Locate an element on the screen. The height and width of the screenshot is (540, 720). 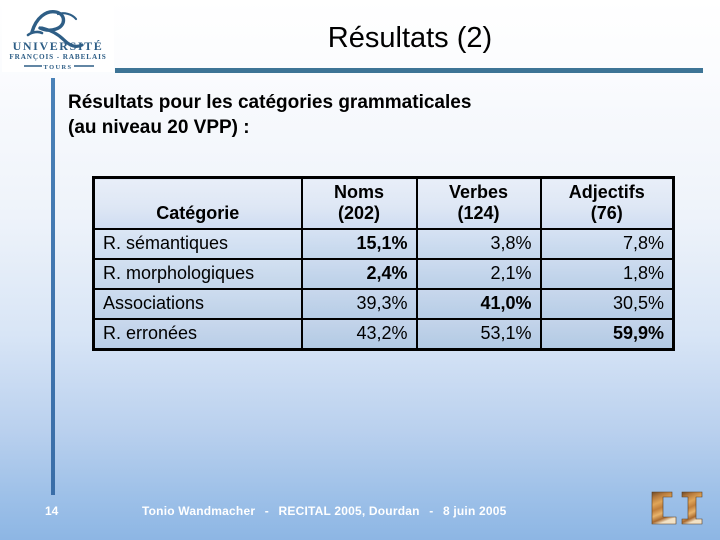
table-row: R. morphologiques 2,4% 2,1% 1,8% is located at coordinates (383, 274).